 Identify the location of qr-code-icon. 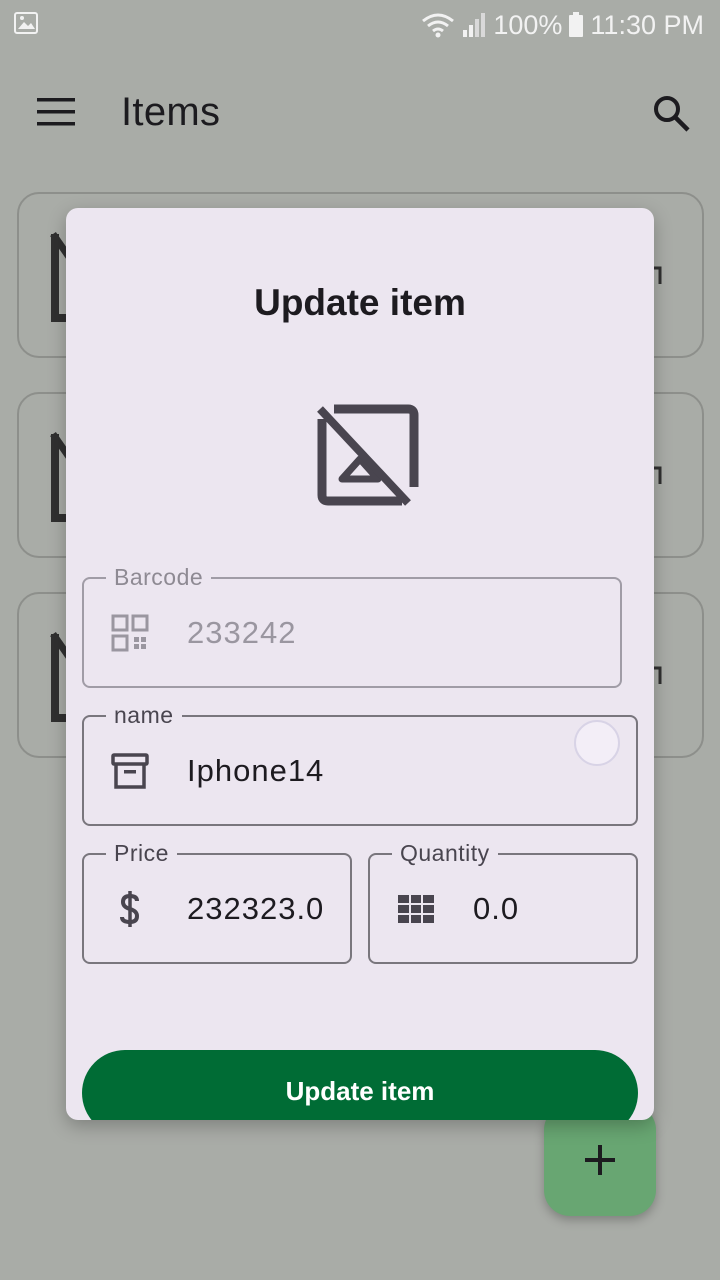
(130, 633).